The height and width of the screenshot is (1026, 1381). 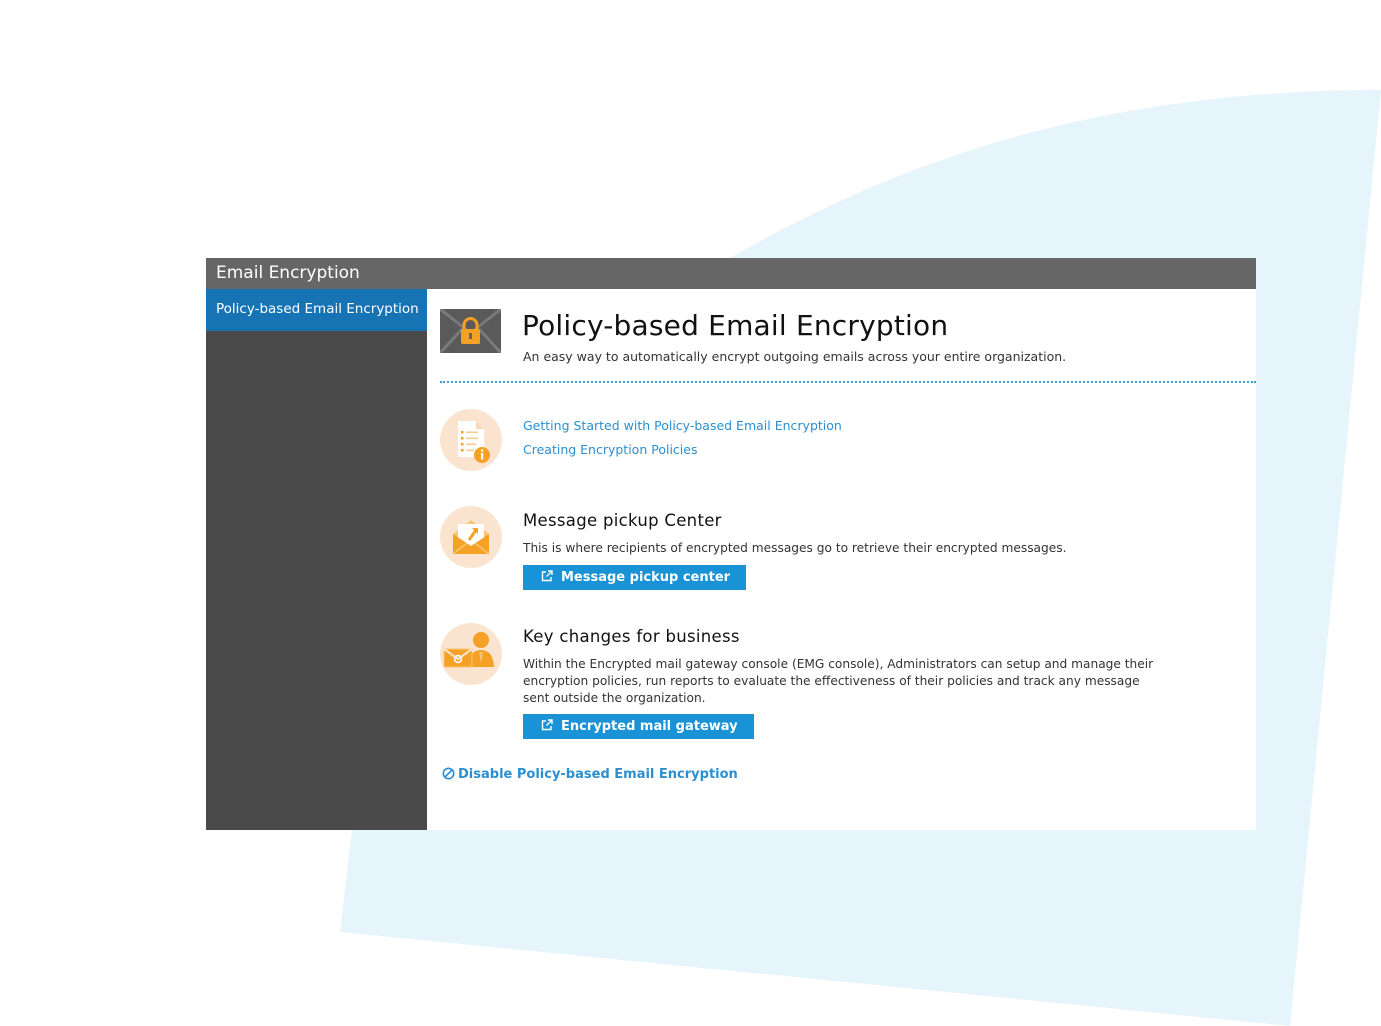 I want to click on encrypted-mail-gateway-label: Encrypted mail gateway, so click(x=649, y=726).